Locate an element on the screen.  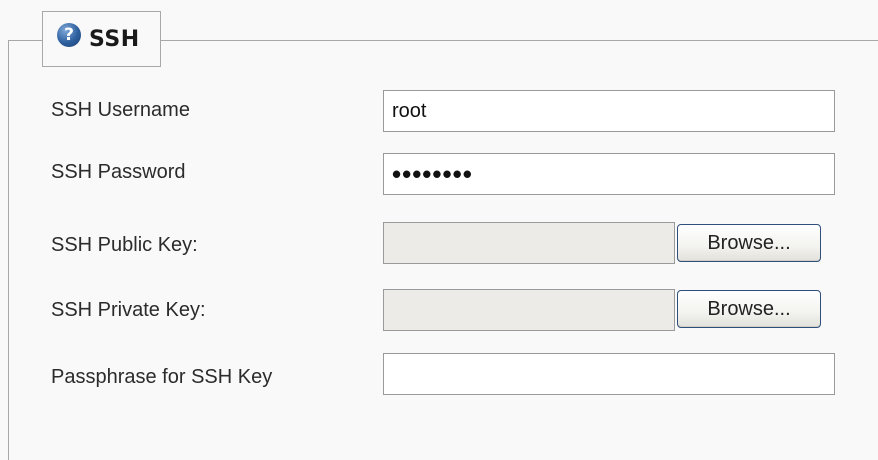
help-icon: ? is located at coordinates (69, 35).